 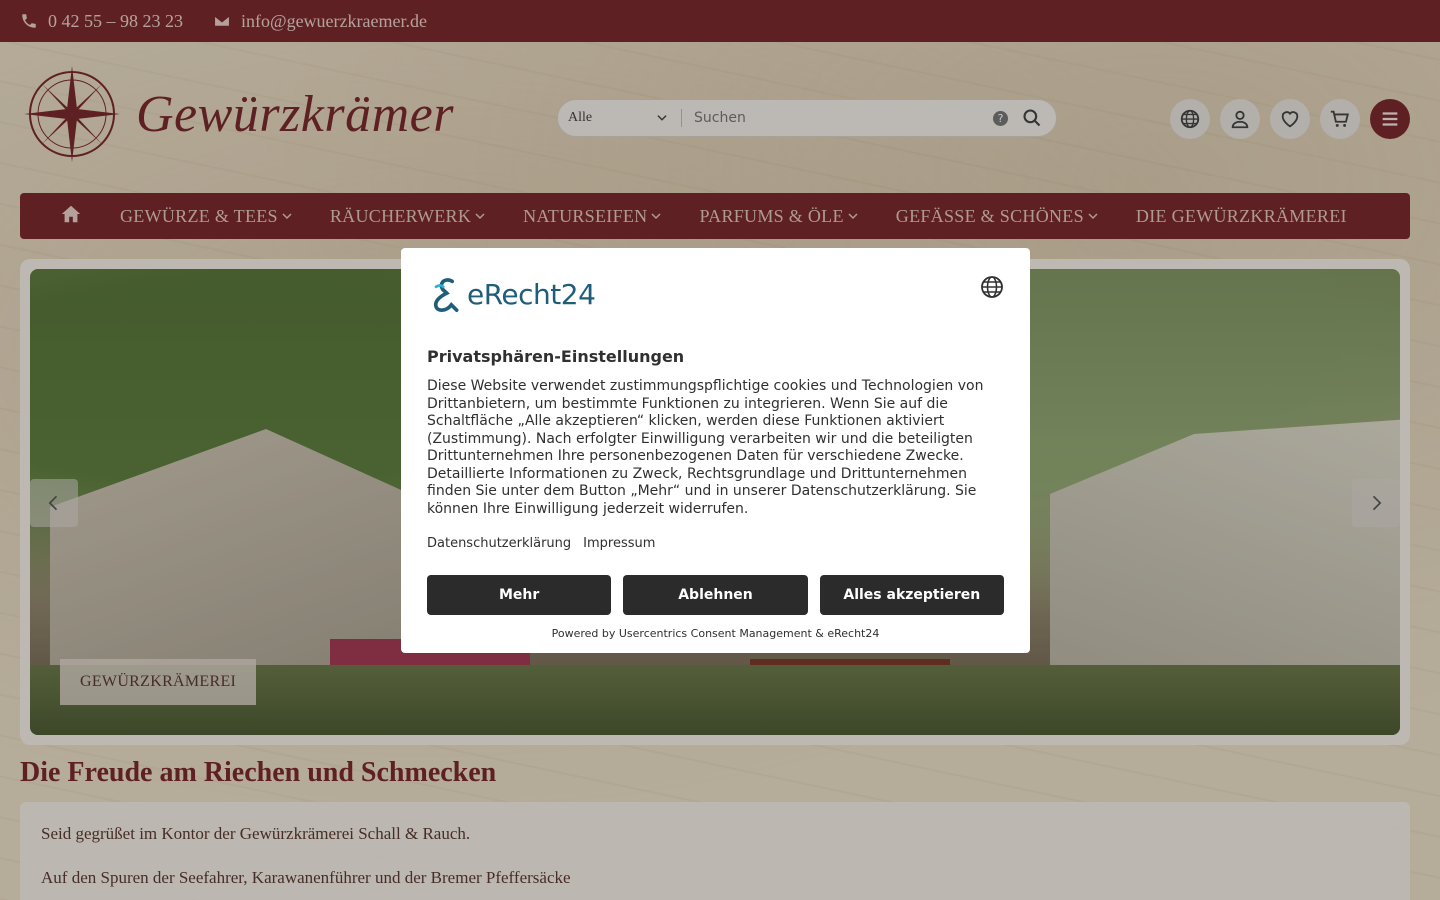 What do you see at coordinates (715, 294) in the screenshot?
I see `erecht24-logo: eRecht24` at bounding box center [715, 294].